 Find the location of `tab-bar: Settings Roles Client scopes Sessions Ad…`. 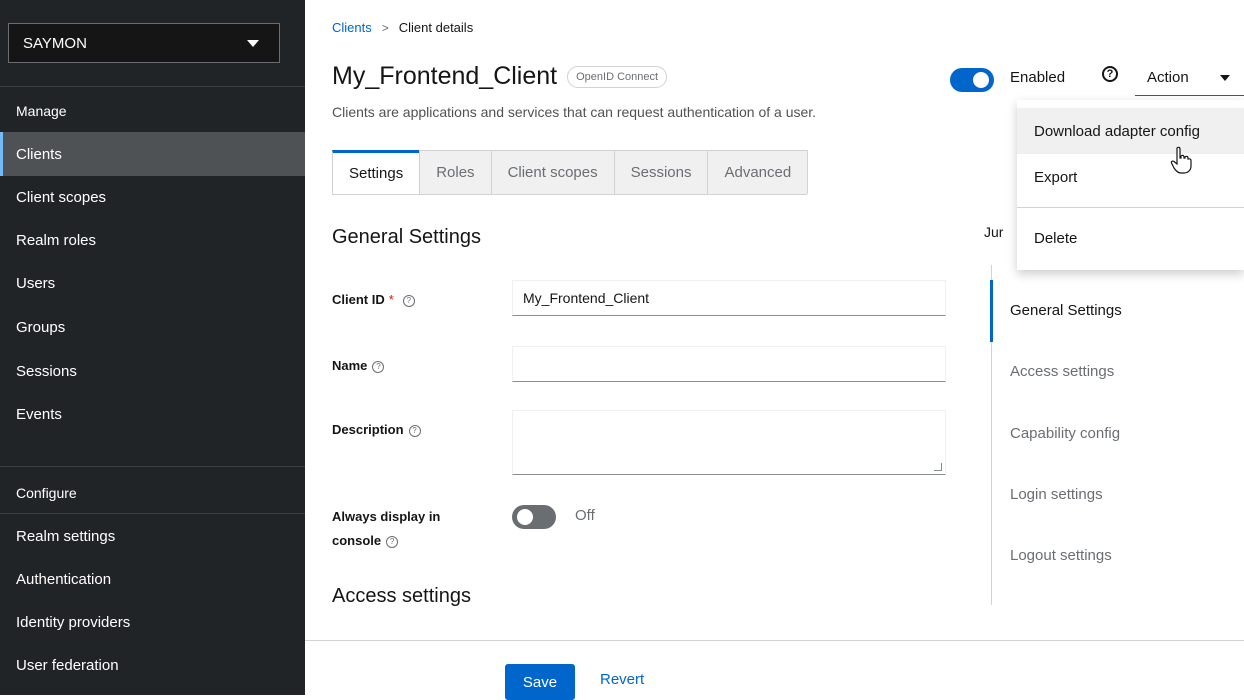

tab-bar: Settings Roles Client scopes Sessions Ad… is located at coordinates (570, 172).